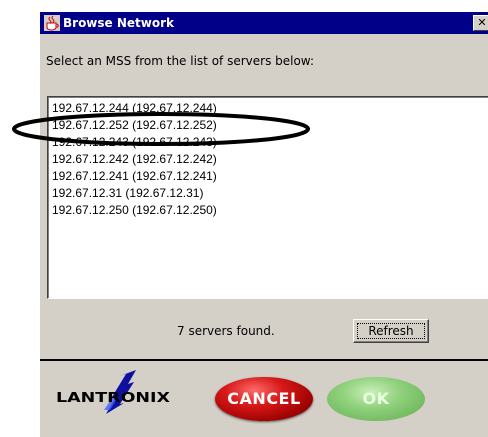 This screenshot has width=488, height=437. I want to click on cancel-button: CANCEL, so click(264, 399).